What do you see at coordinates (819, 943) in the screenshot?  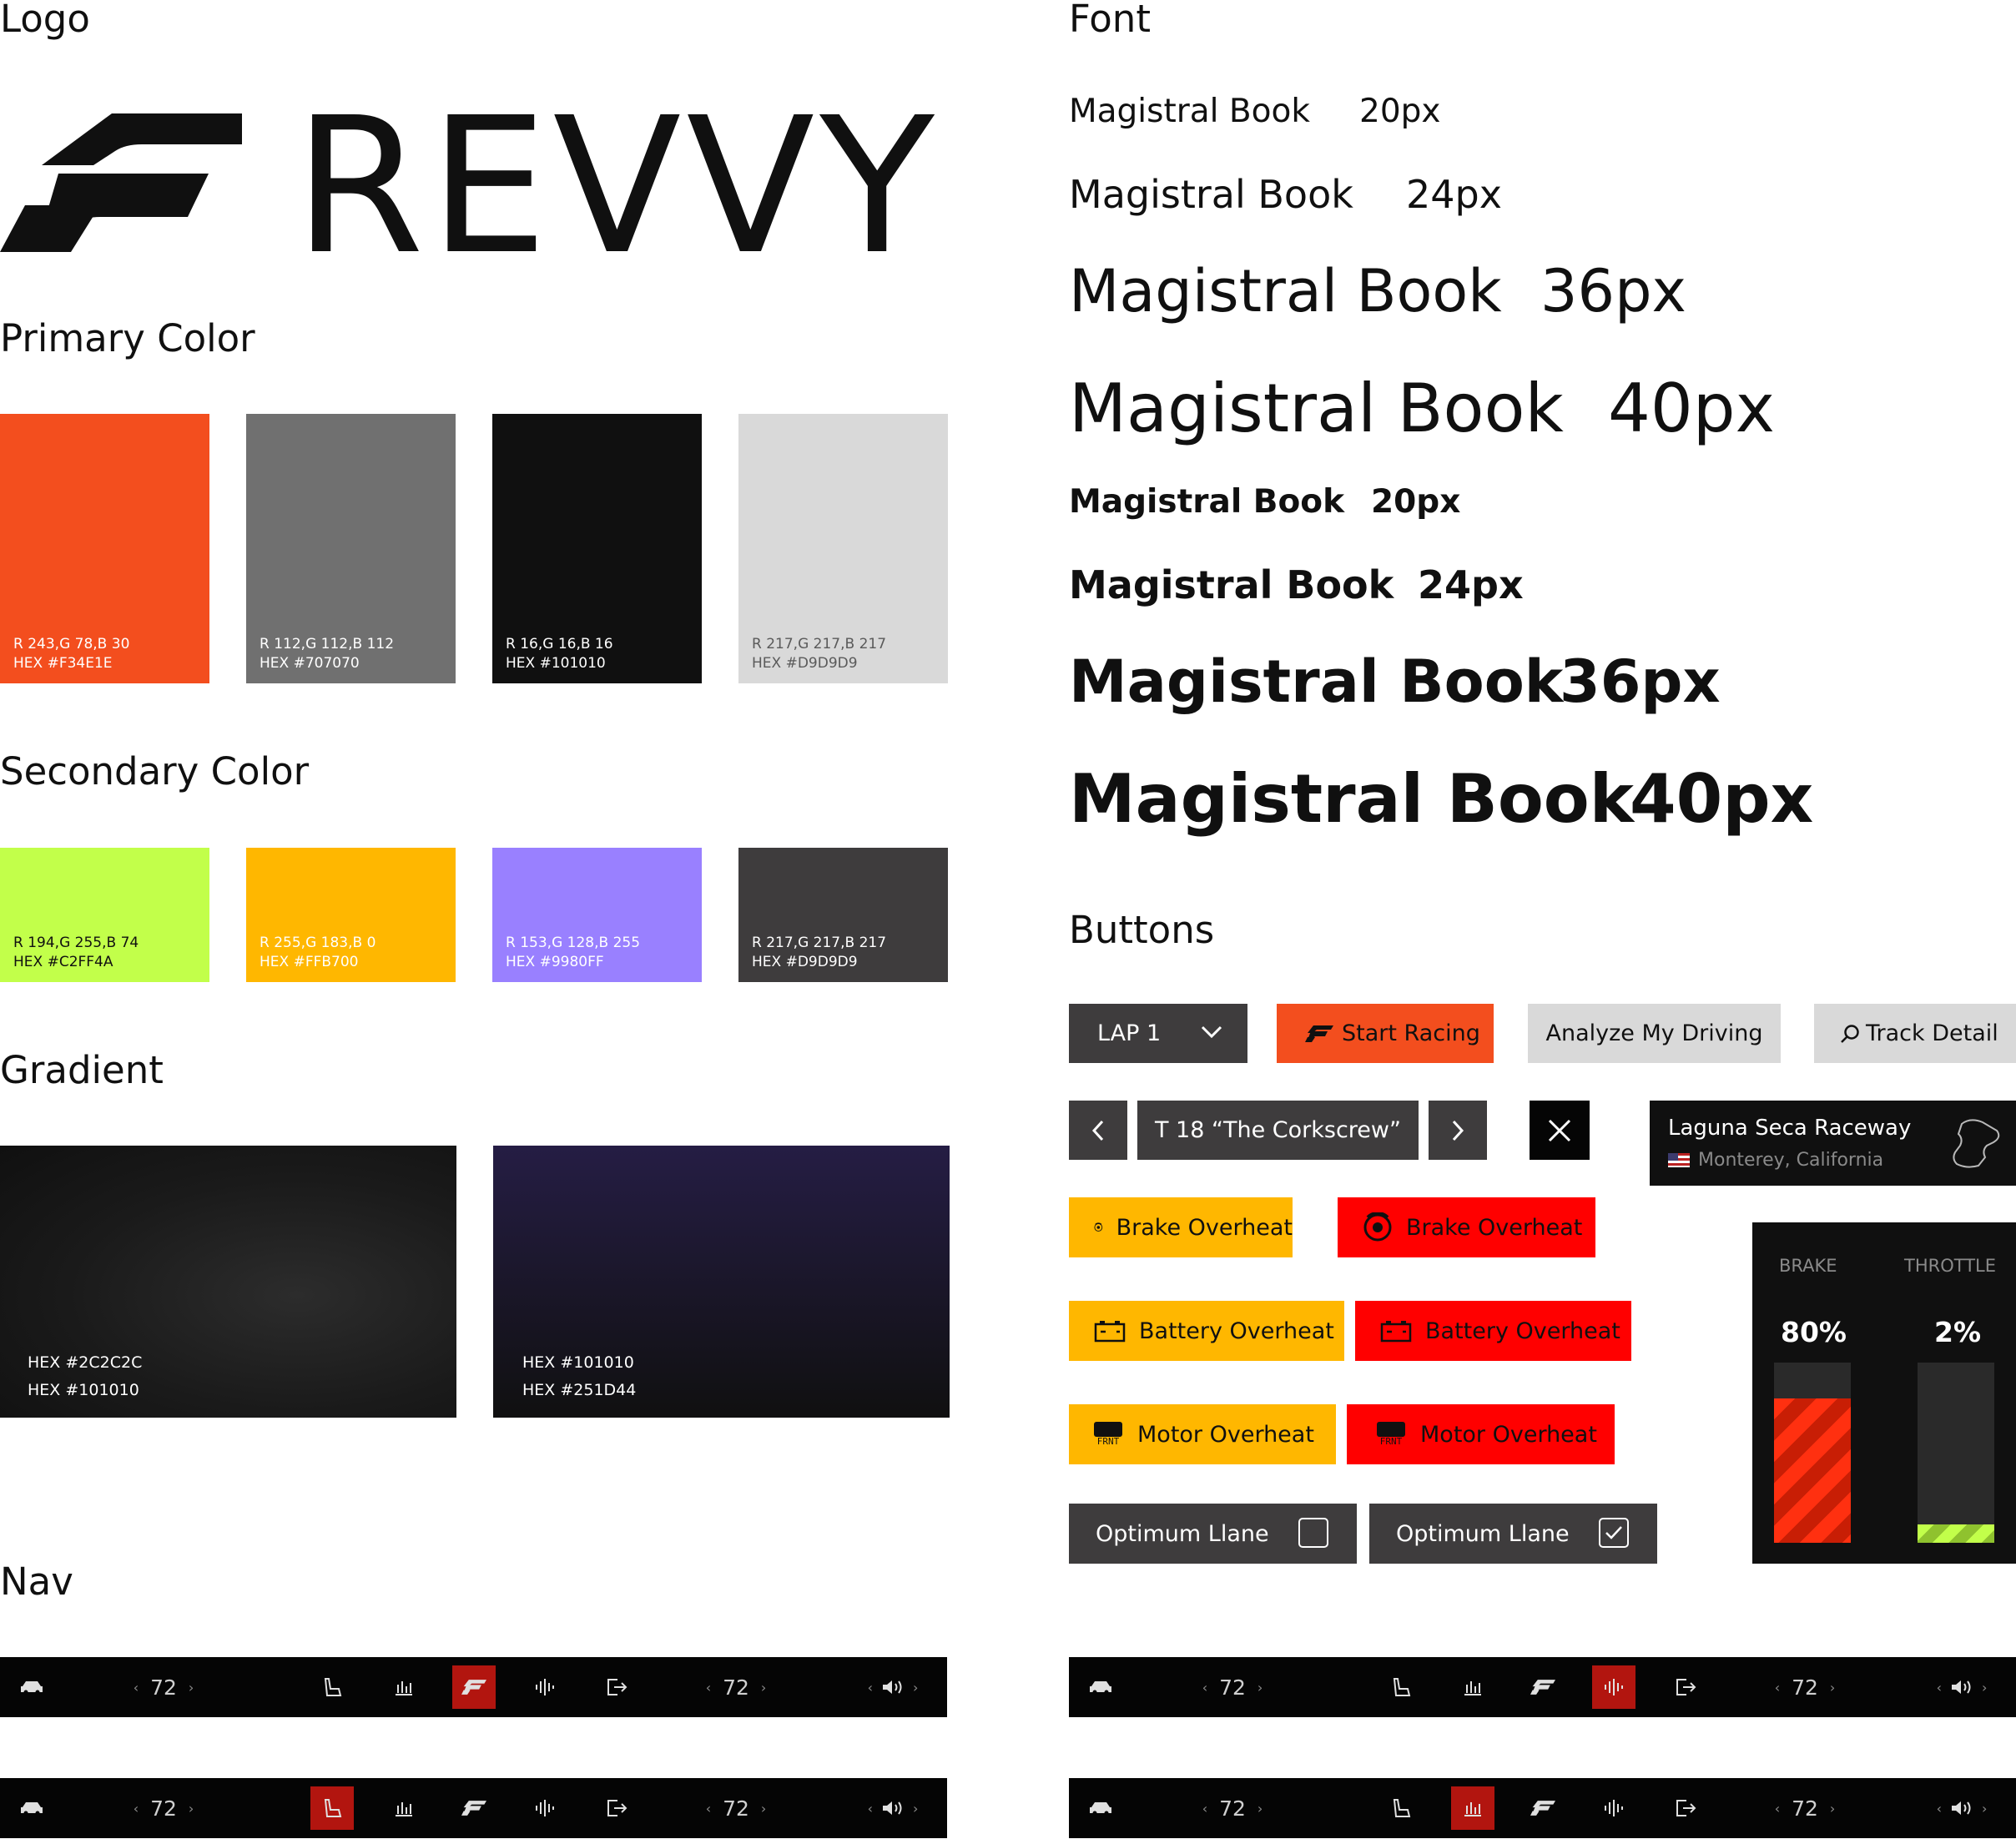 I see `swatch-rgb: R 217,G 217,B 217` at bounding box center [819, 943].